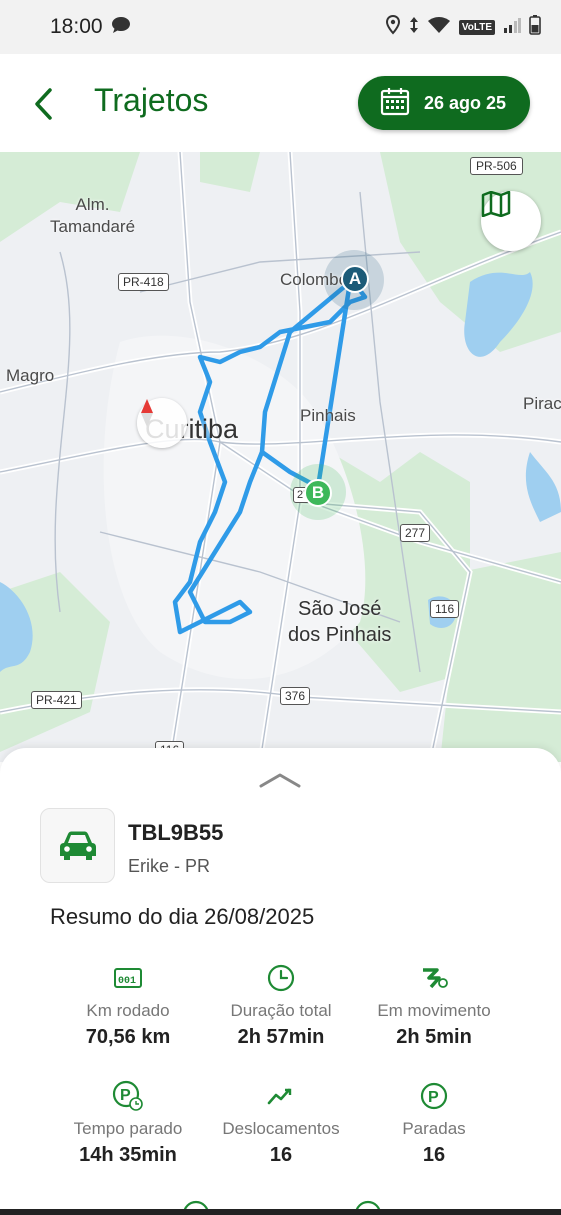 Image resolution: width=561 pixels, height=1215 pixels. What do you see at coordinates (318, 493) in the screenshot?
I see `end-marker: B` at bounding box center [318, 493].